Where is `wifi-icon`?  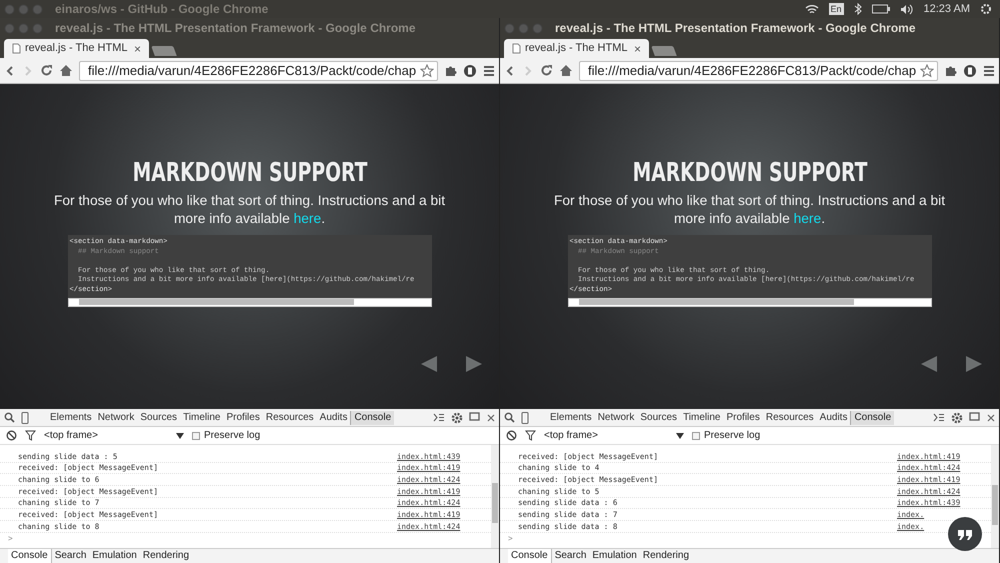
wifi-icon is located at coordinates (811, 9).